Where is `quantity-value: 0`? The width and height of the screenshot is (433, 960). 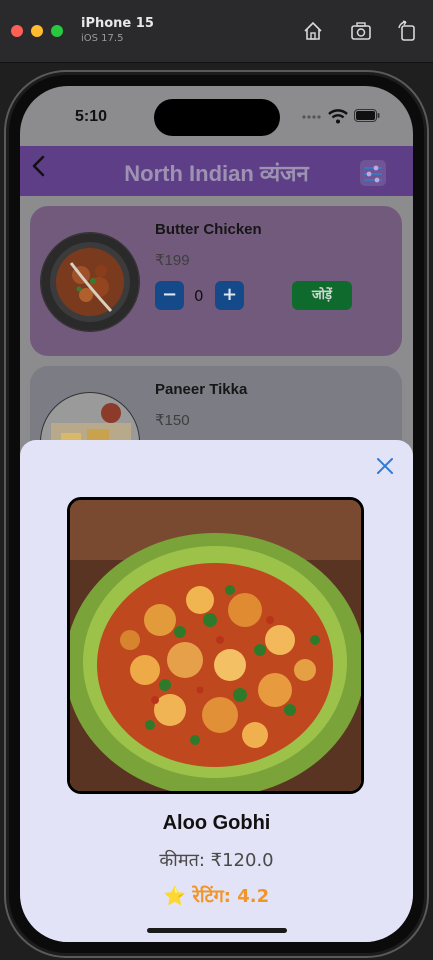
quantity-value: 0 is located at coordinates (199, 296).